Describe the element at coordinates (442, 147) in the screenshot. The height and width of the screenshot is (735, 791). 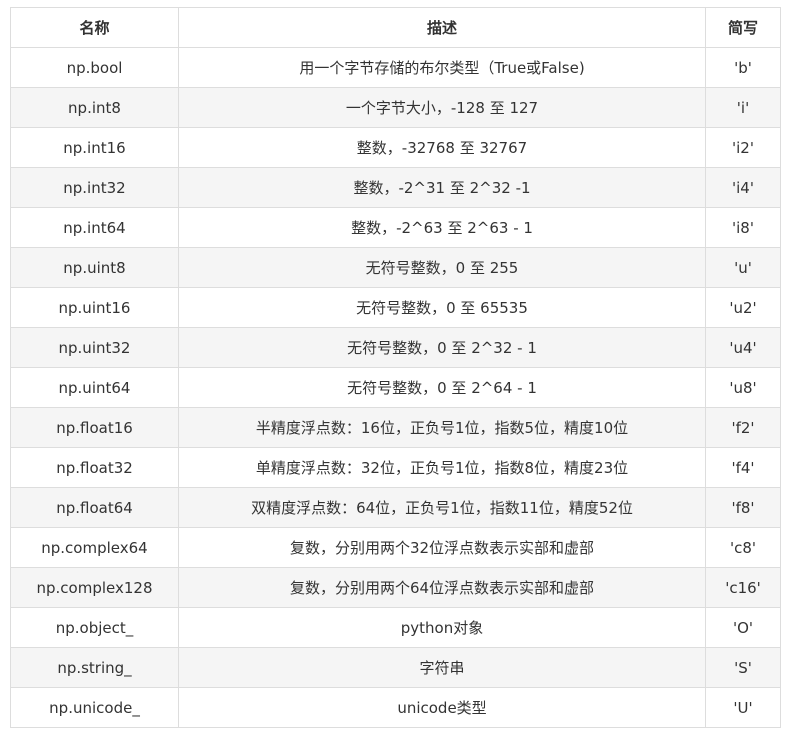
I see `cell-description: 整数，-32768 至 32767` at that location.